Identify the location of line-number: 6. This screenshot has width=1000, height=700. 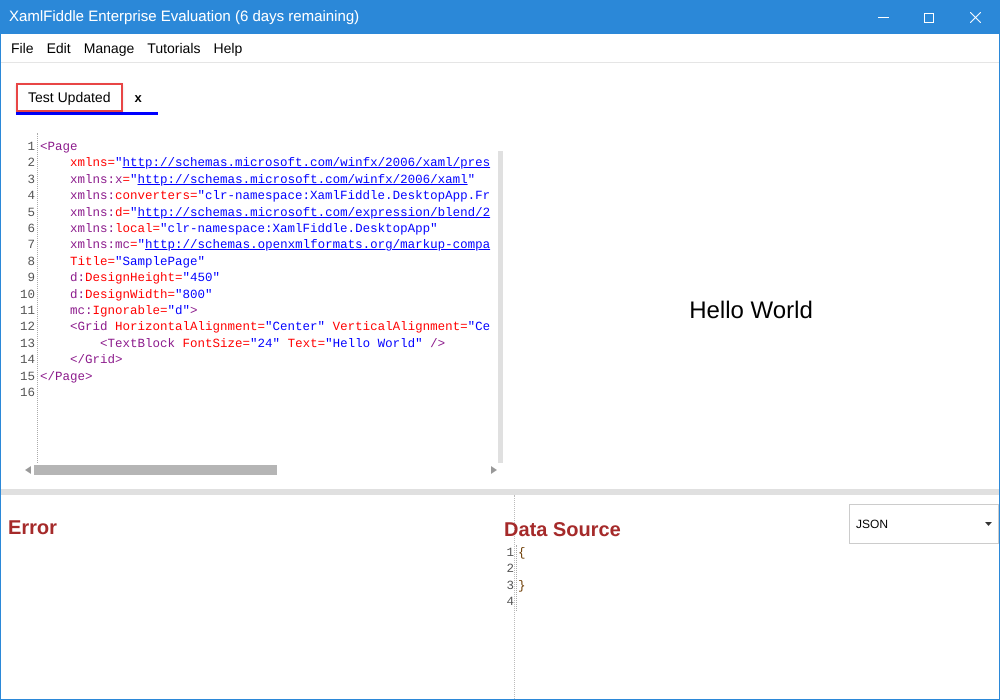
(31, 229).